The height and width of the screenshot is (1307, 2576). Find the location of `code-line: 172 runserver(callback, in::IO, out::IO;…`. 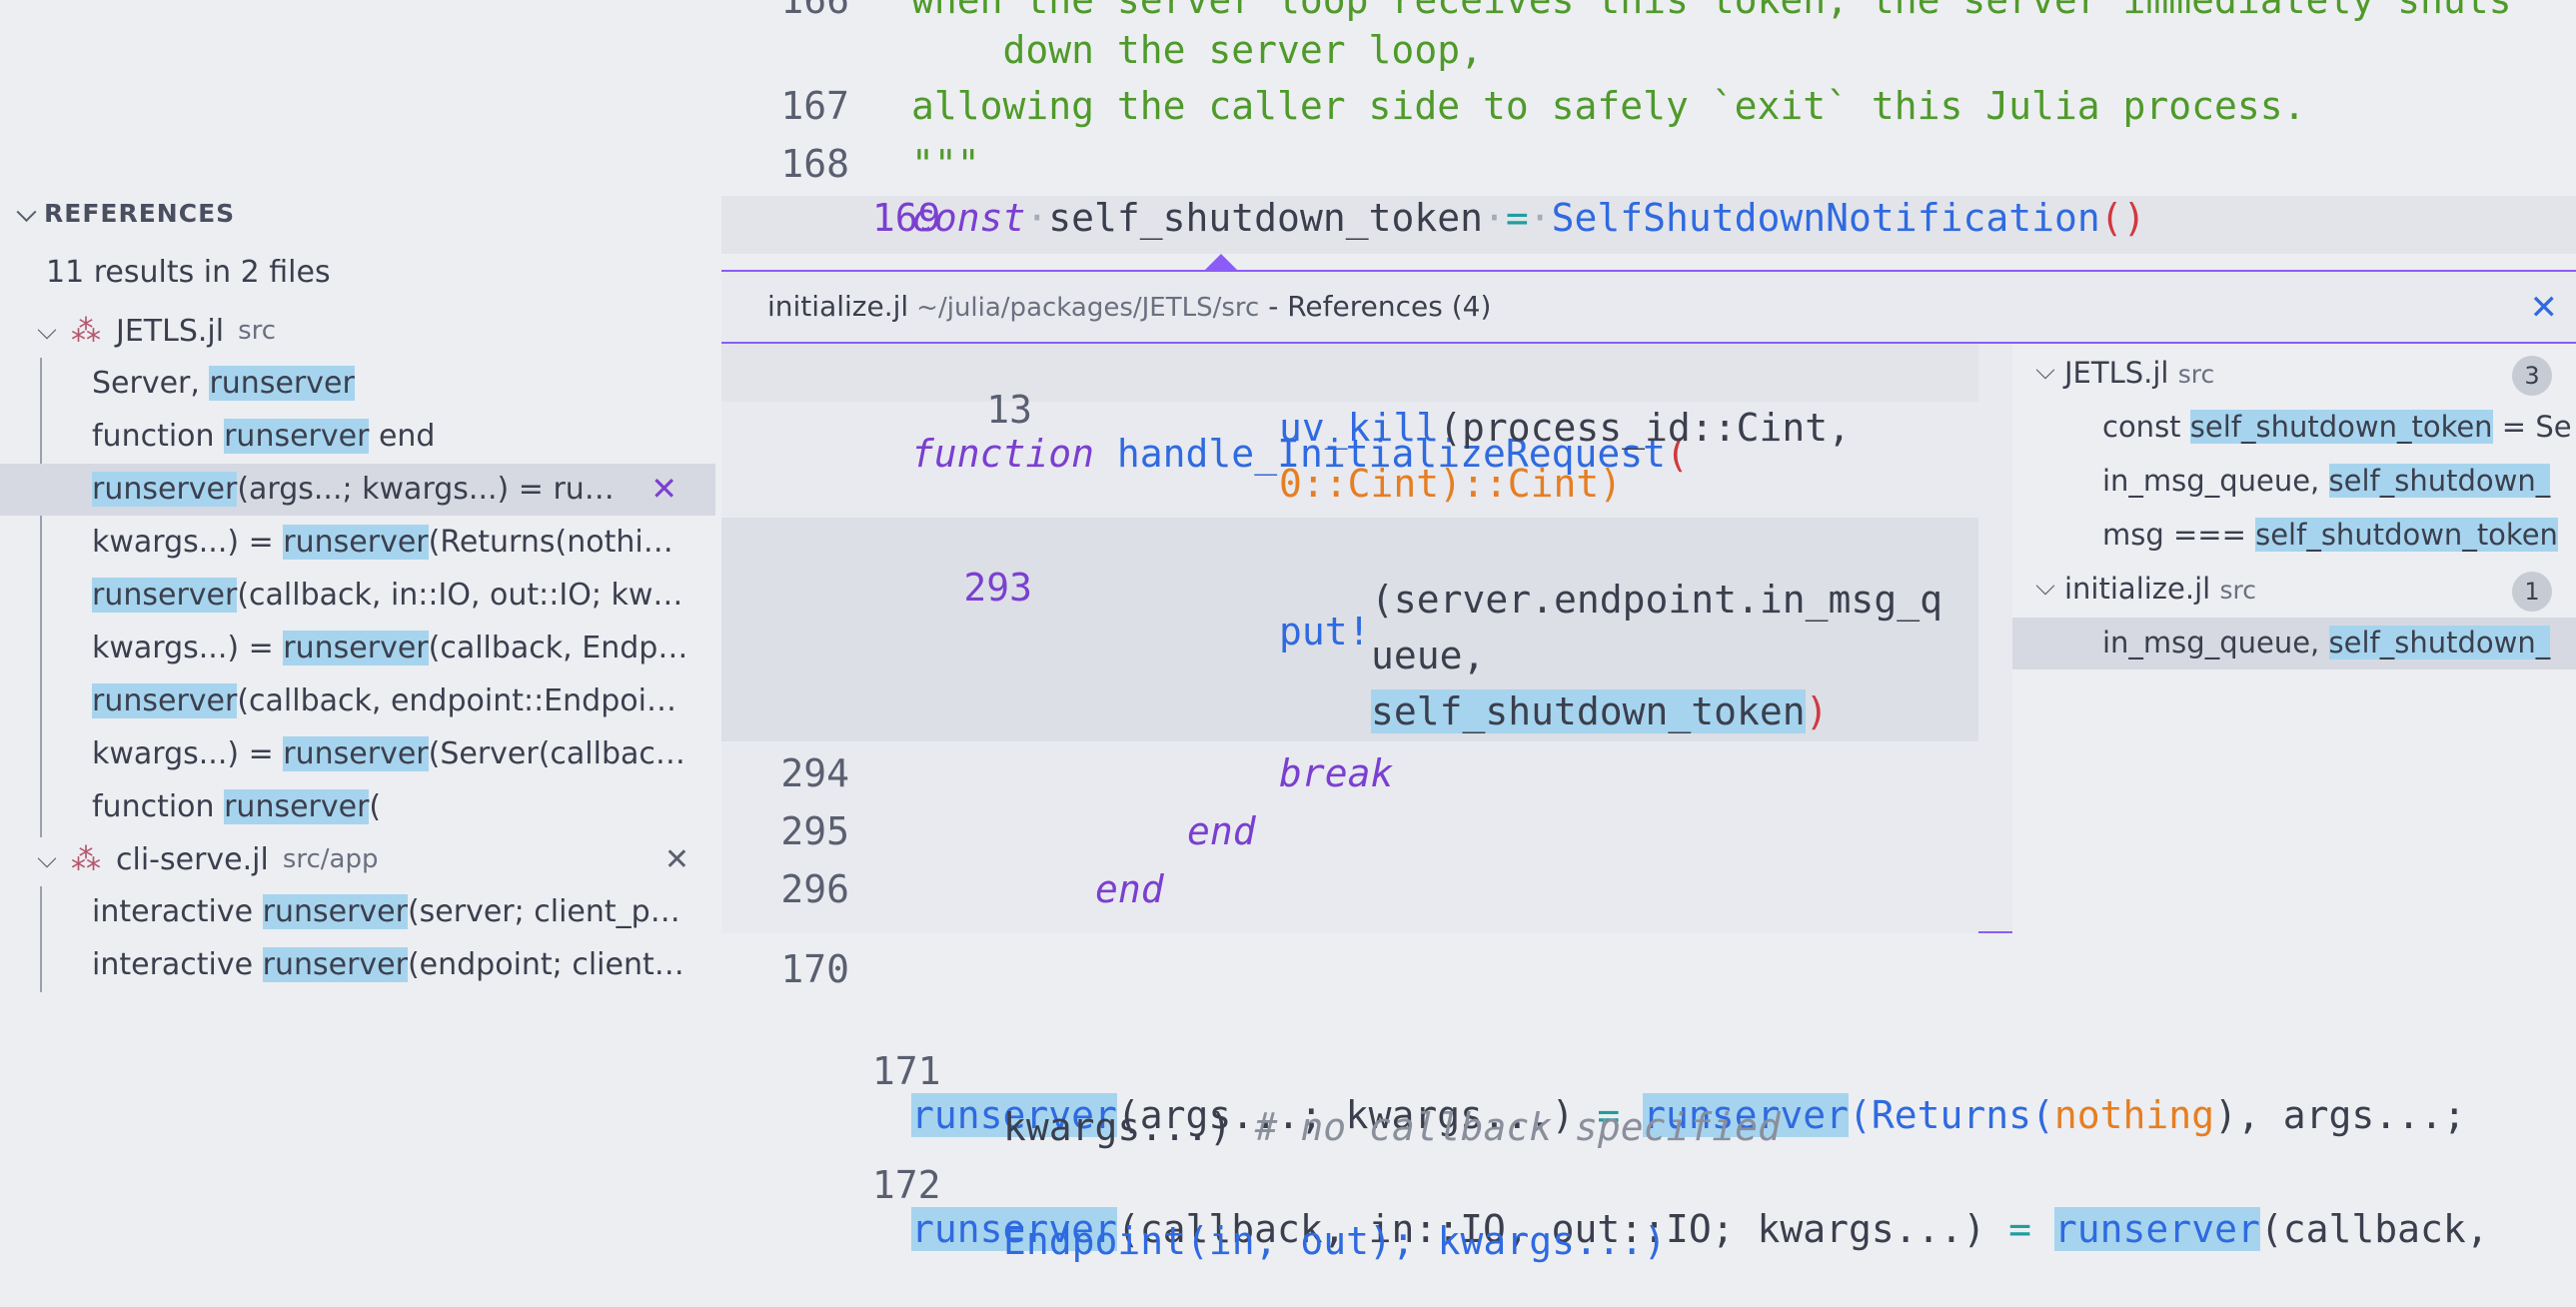

code-line: 172 runserver(callback, in::IO, out::IO;… is located at coordinates (1680, 1207).